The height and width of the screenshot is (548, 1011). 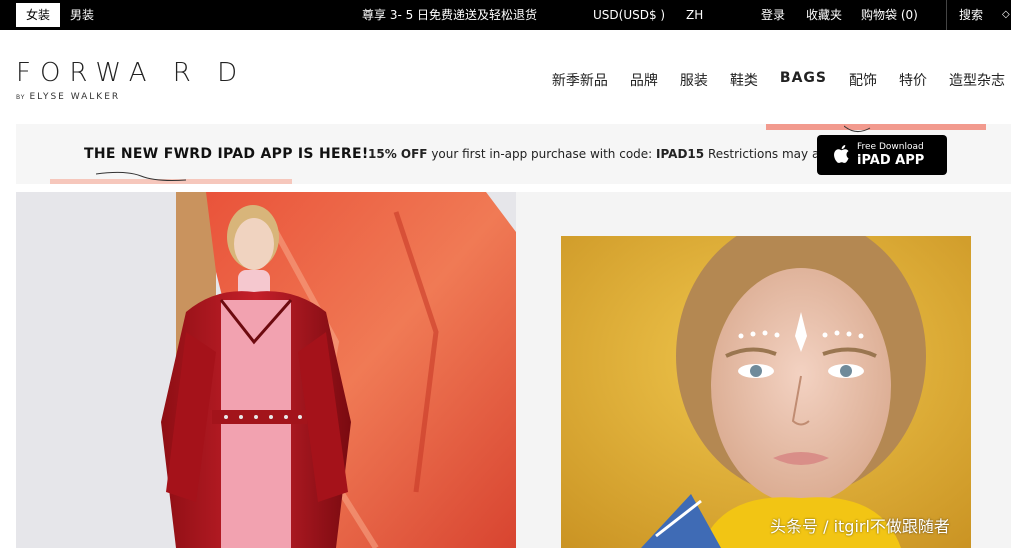 What do you see at coordinates (644, 80) in the screenshot?
I see `nav-item-brands: 品牌` at bounding box center [644, 80].